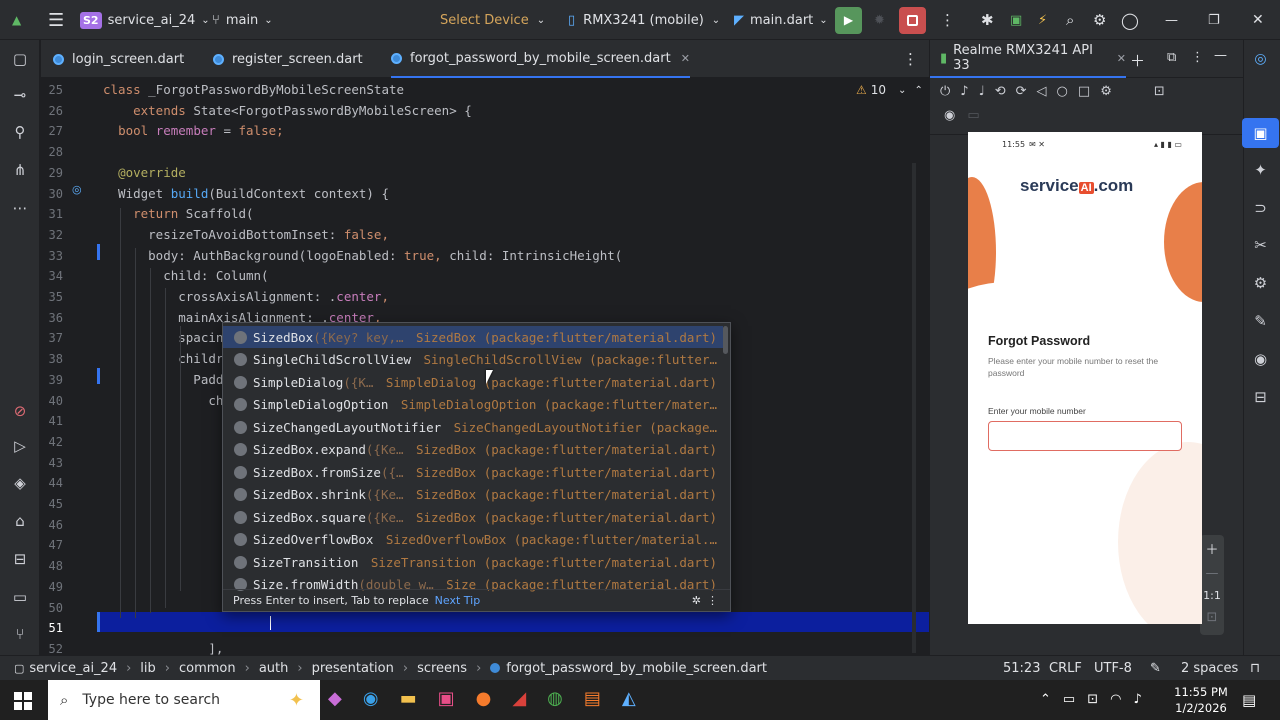  I want to click on stop-button, so click(912, 20).